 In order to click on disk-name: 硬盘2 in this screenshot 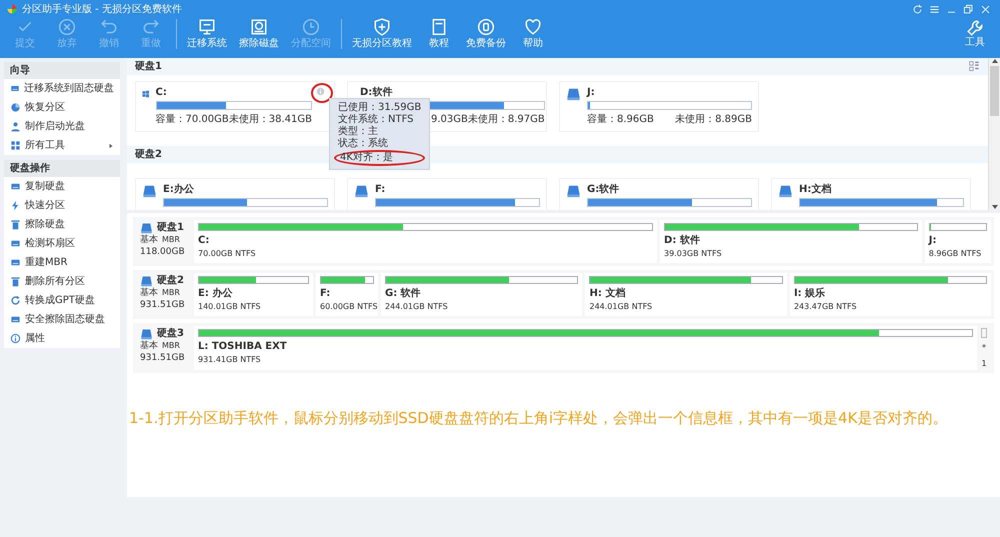, I will do `click(170, 281)`.